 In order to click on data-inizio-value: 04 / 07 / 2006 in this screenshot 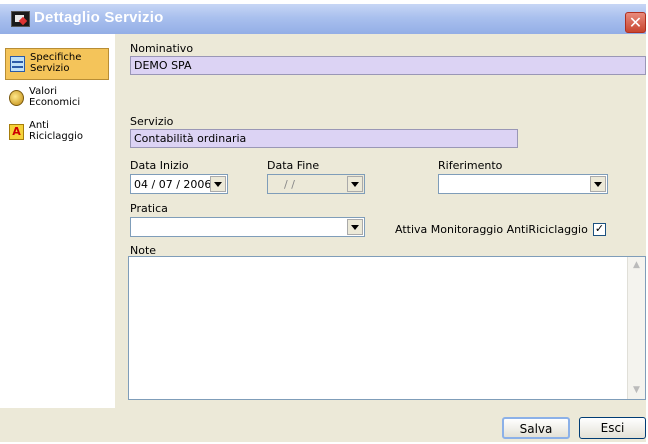, I will do `click(173, 184)`.